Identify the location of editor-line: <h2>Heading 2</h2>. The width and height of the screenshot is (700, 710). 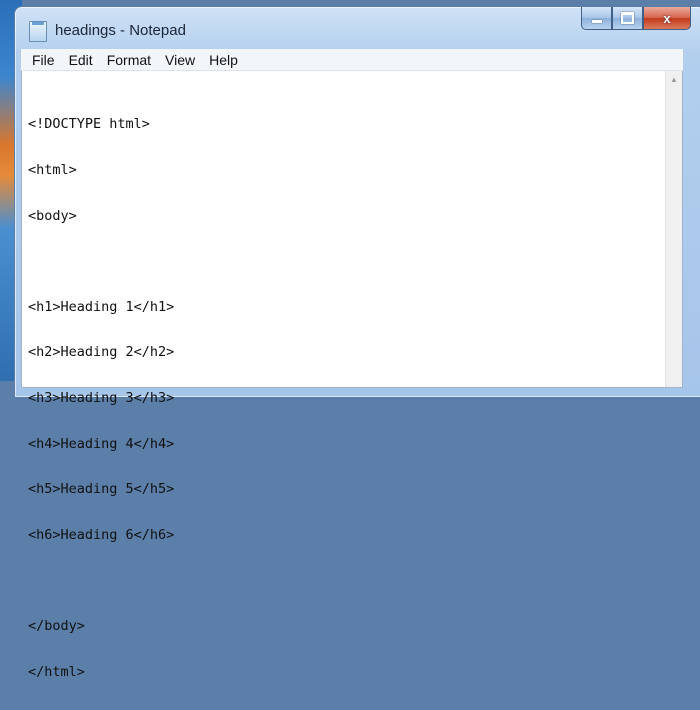
(101, 352).